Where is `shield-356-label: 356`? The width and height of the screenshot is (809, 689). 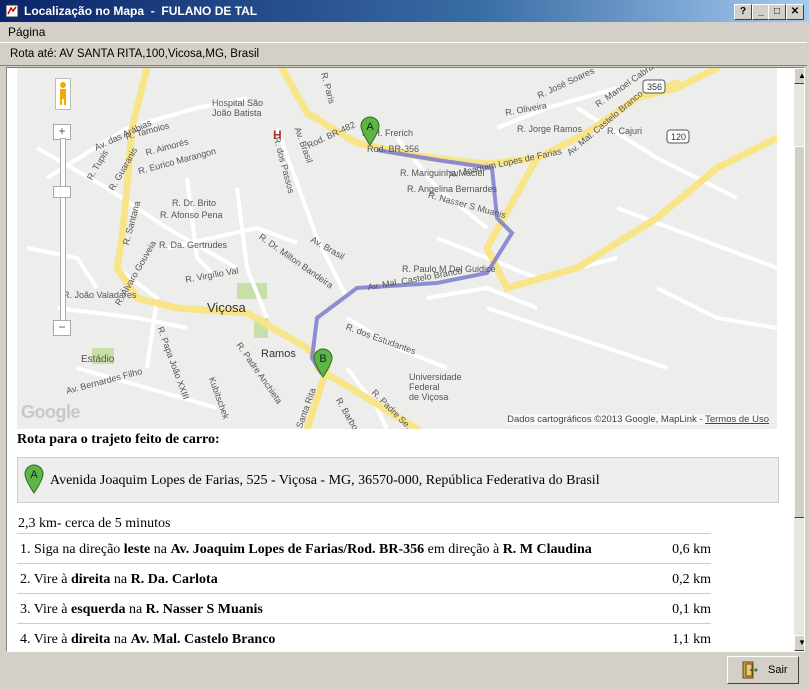 shield-356-label: 356 is located at coordinates (654, 87).